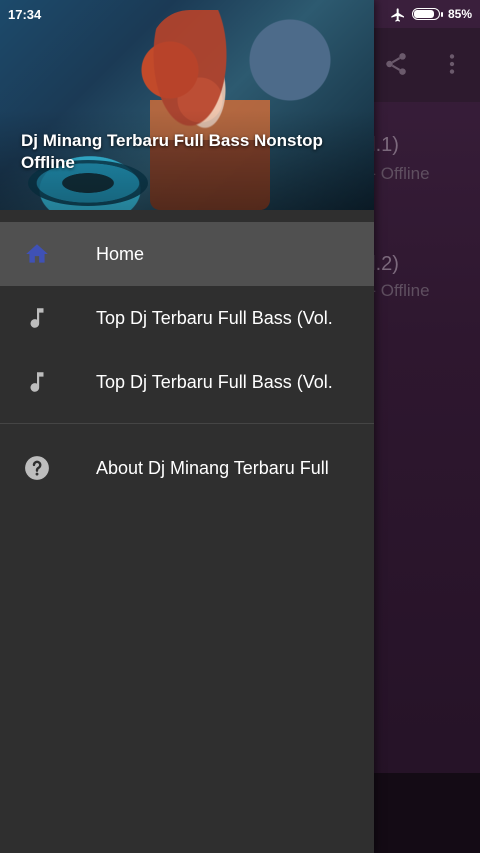 This screenshot has height=853, width=480. Describe the element at coordinates (37, 468) in the screenshot. I see `help-icon` at that location.